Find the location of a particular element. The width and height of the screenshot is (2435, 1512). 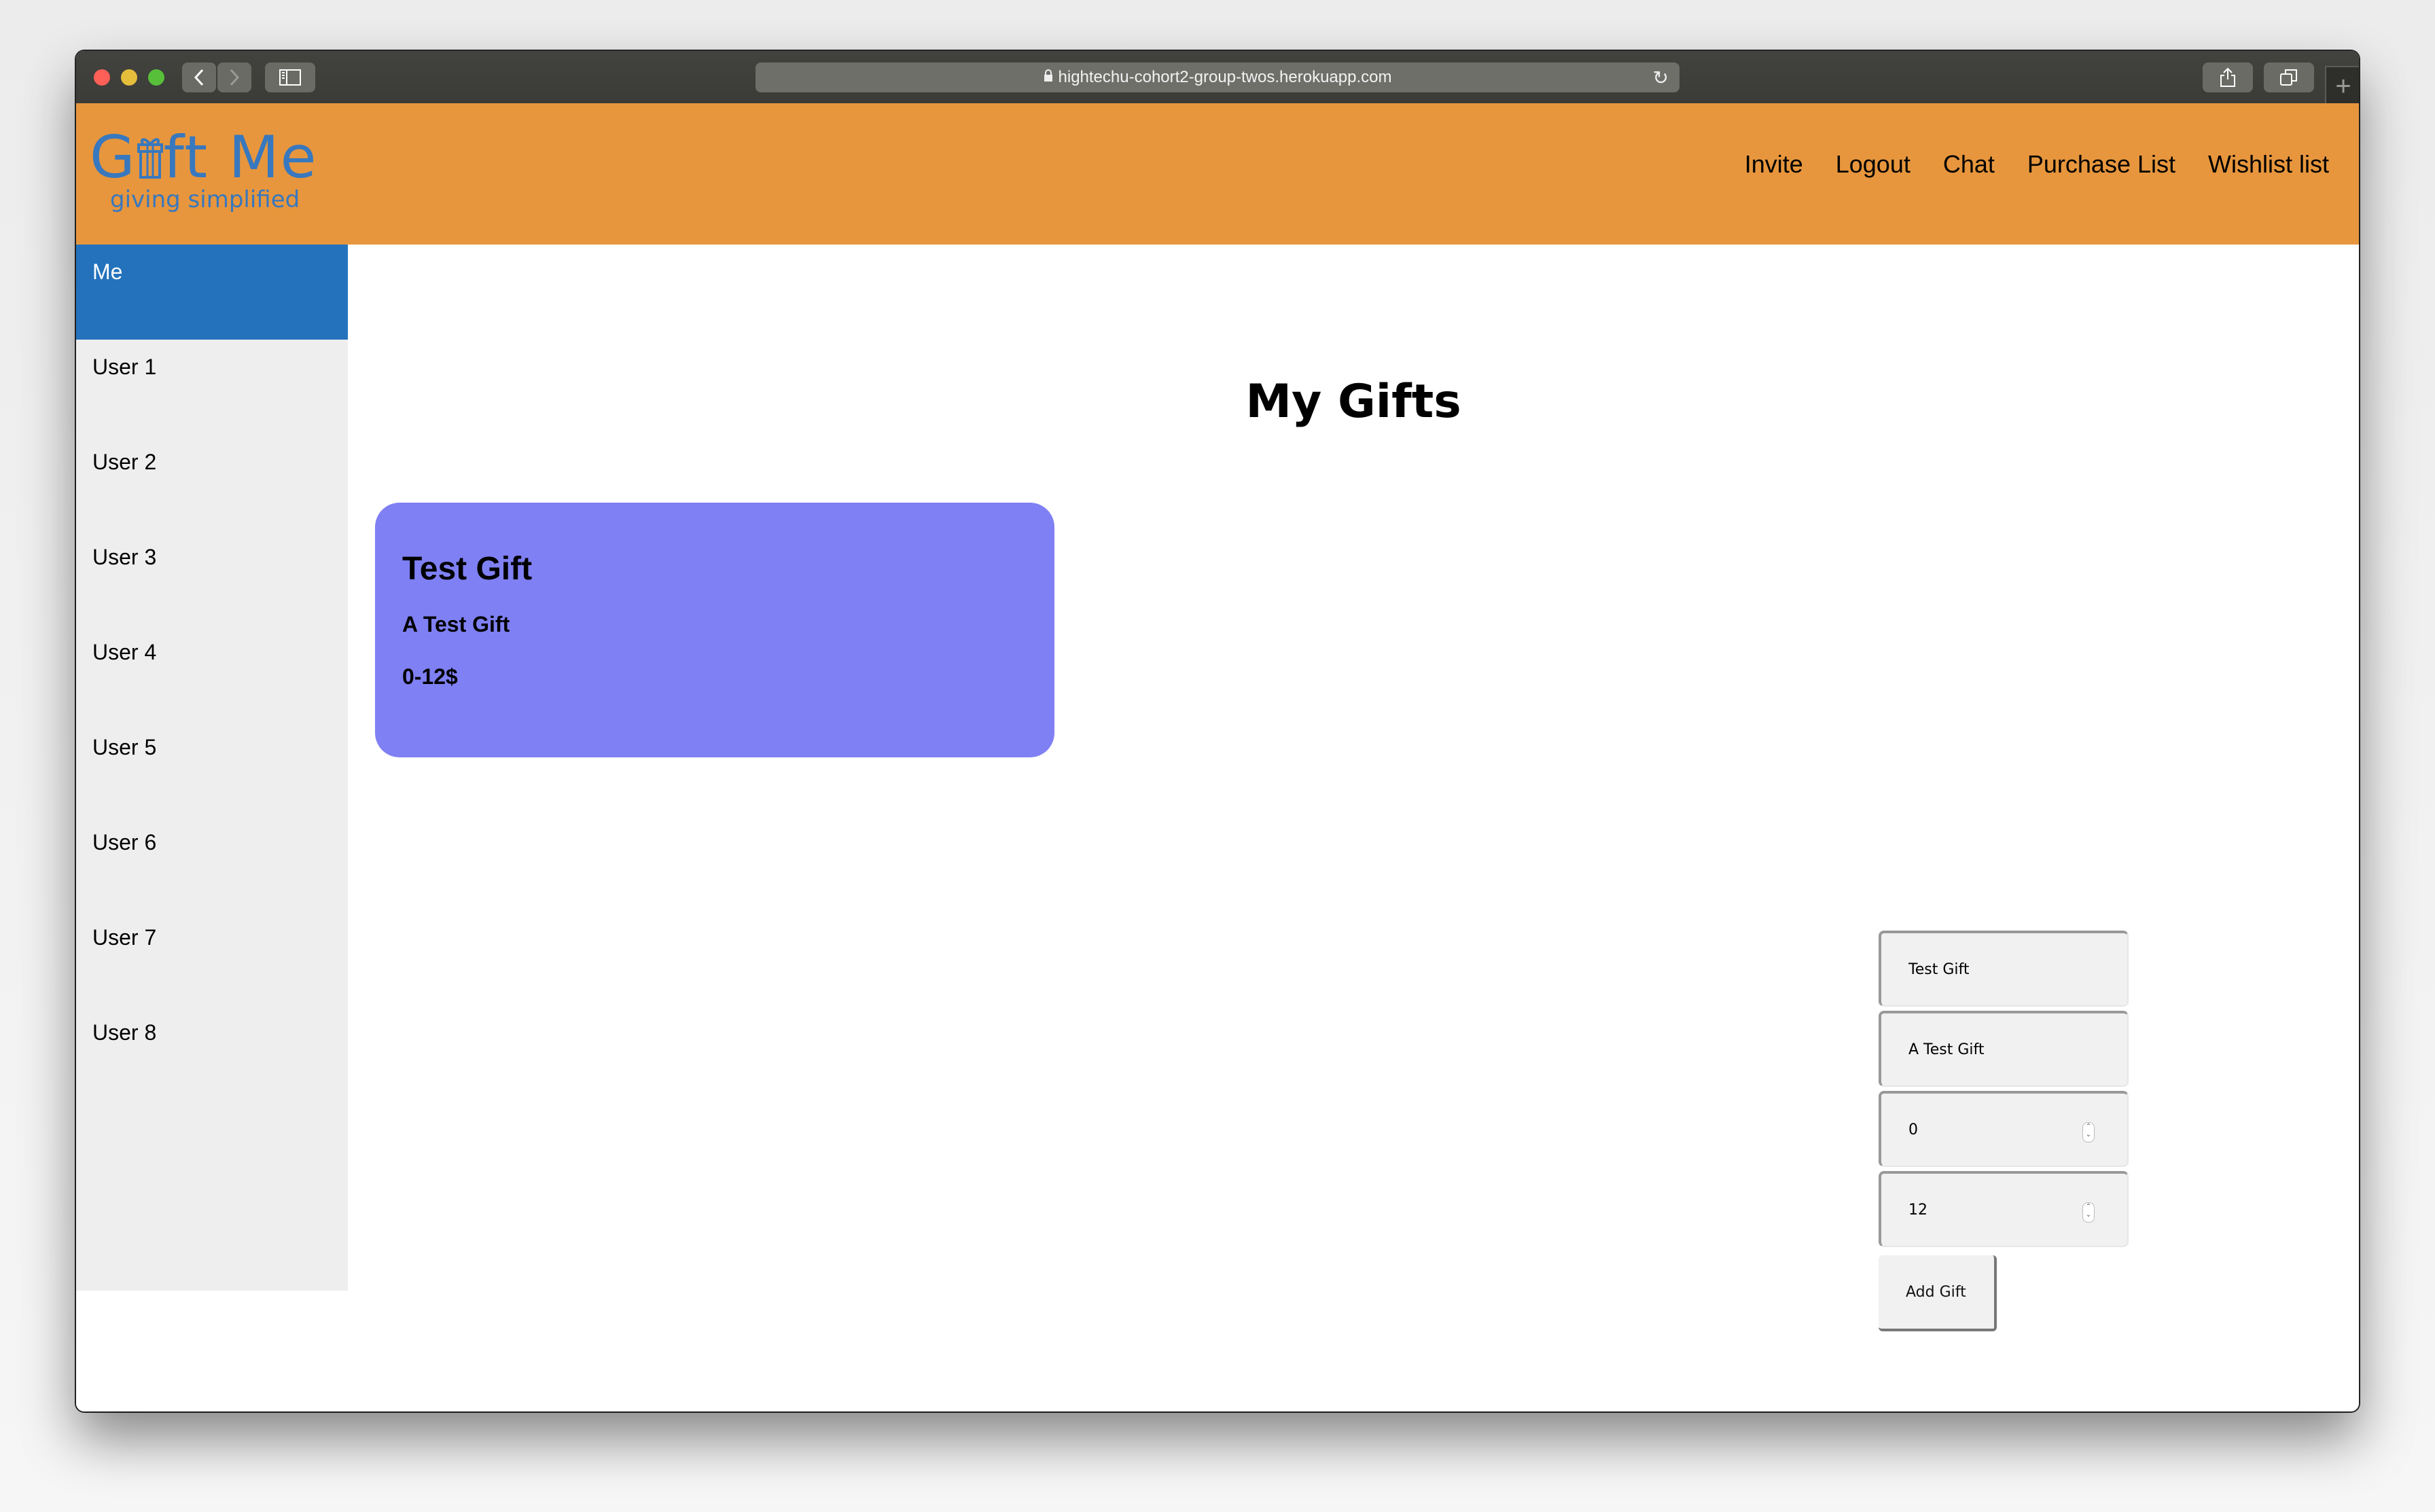

min-price-stepper: ⌃ ⌄ is located at coordinates (2088, 1132).